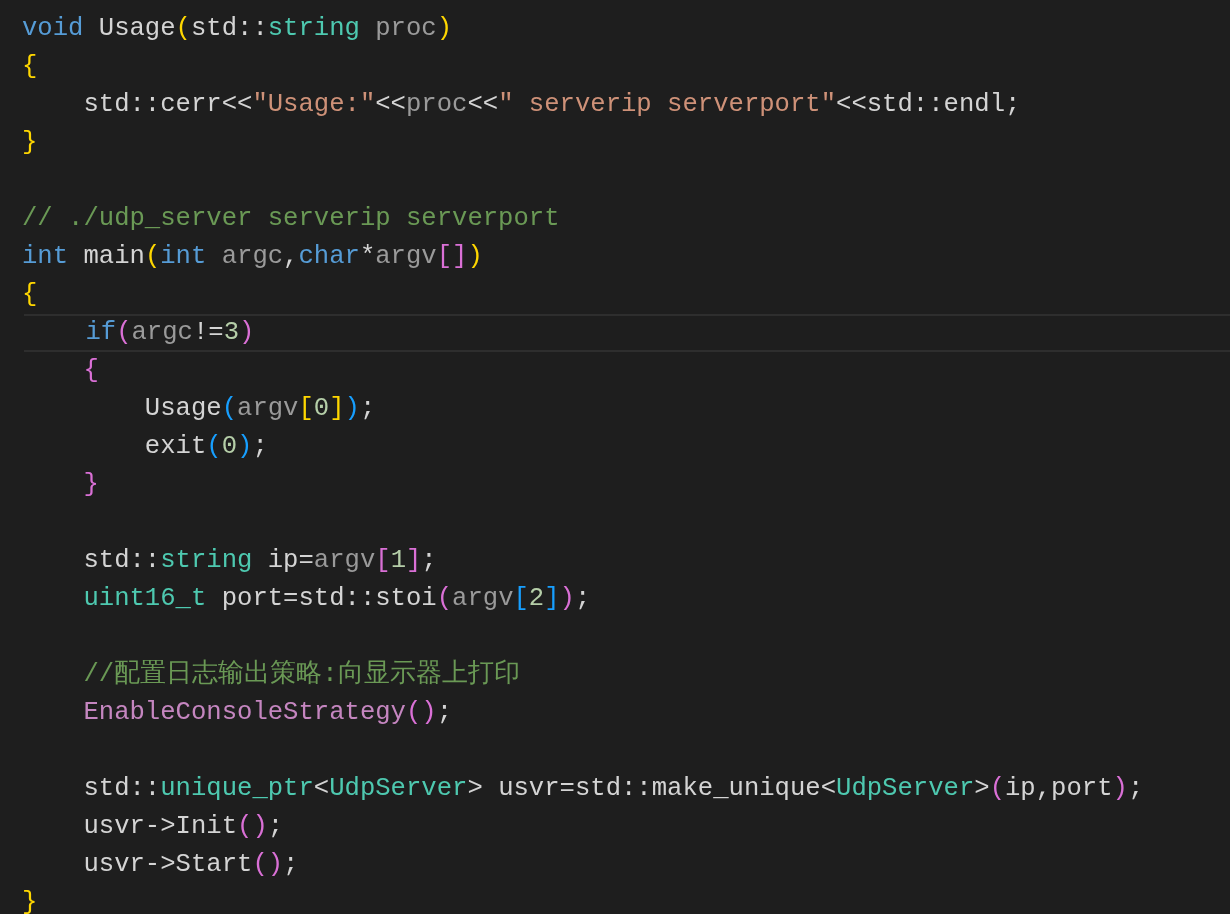 The image size is (1230, 914). What do you see at coordinates (336, 598) in the screenshot?
I see `code-line: uint16_t port=std::stoi(argv[2]);` at bounding box center [336, 598].